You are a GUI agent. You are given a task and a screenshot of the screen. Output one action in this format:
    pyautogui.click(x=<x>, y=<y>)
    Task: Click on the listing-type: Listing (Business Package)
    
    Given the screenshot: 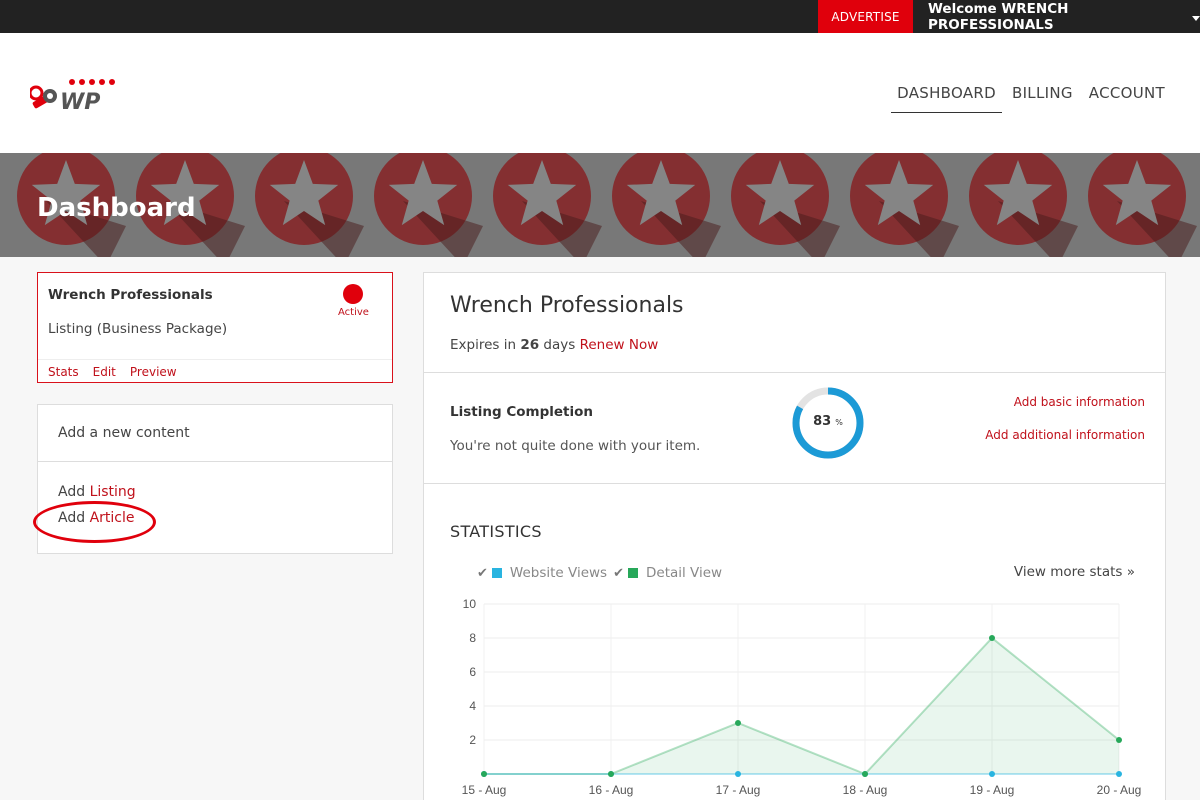 What is the action you would take?
    pyautogui.click(x=138, y=329)
    